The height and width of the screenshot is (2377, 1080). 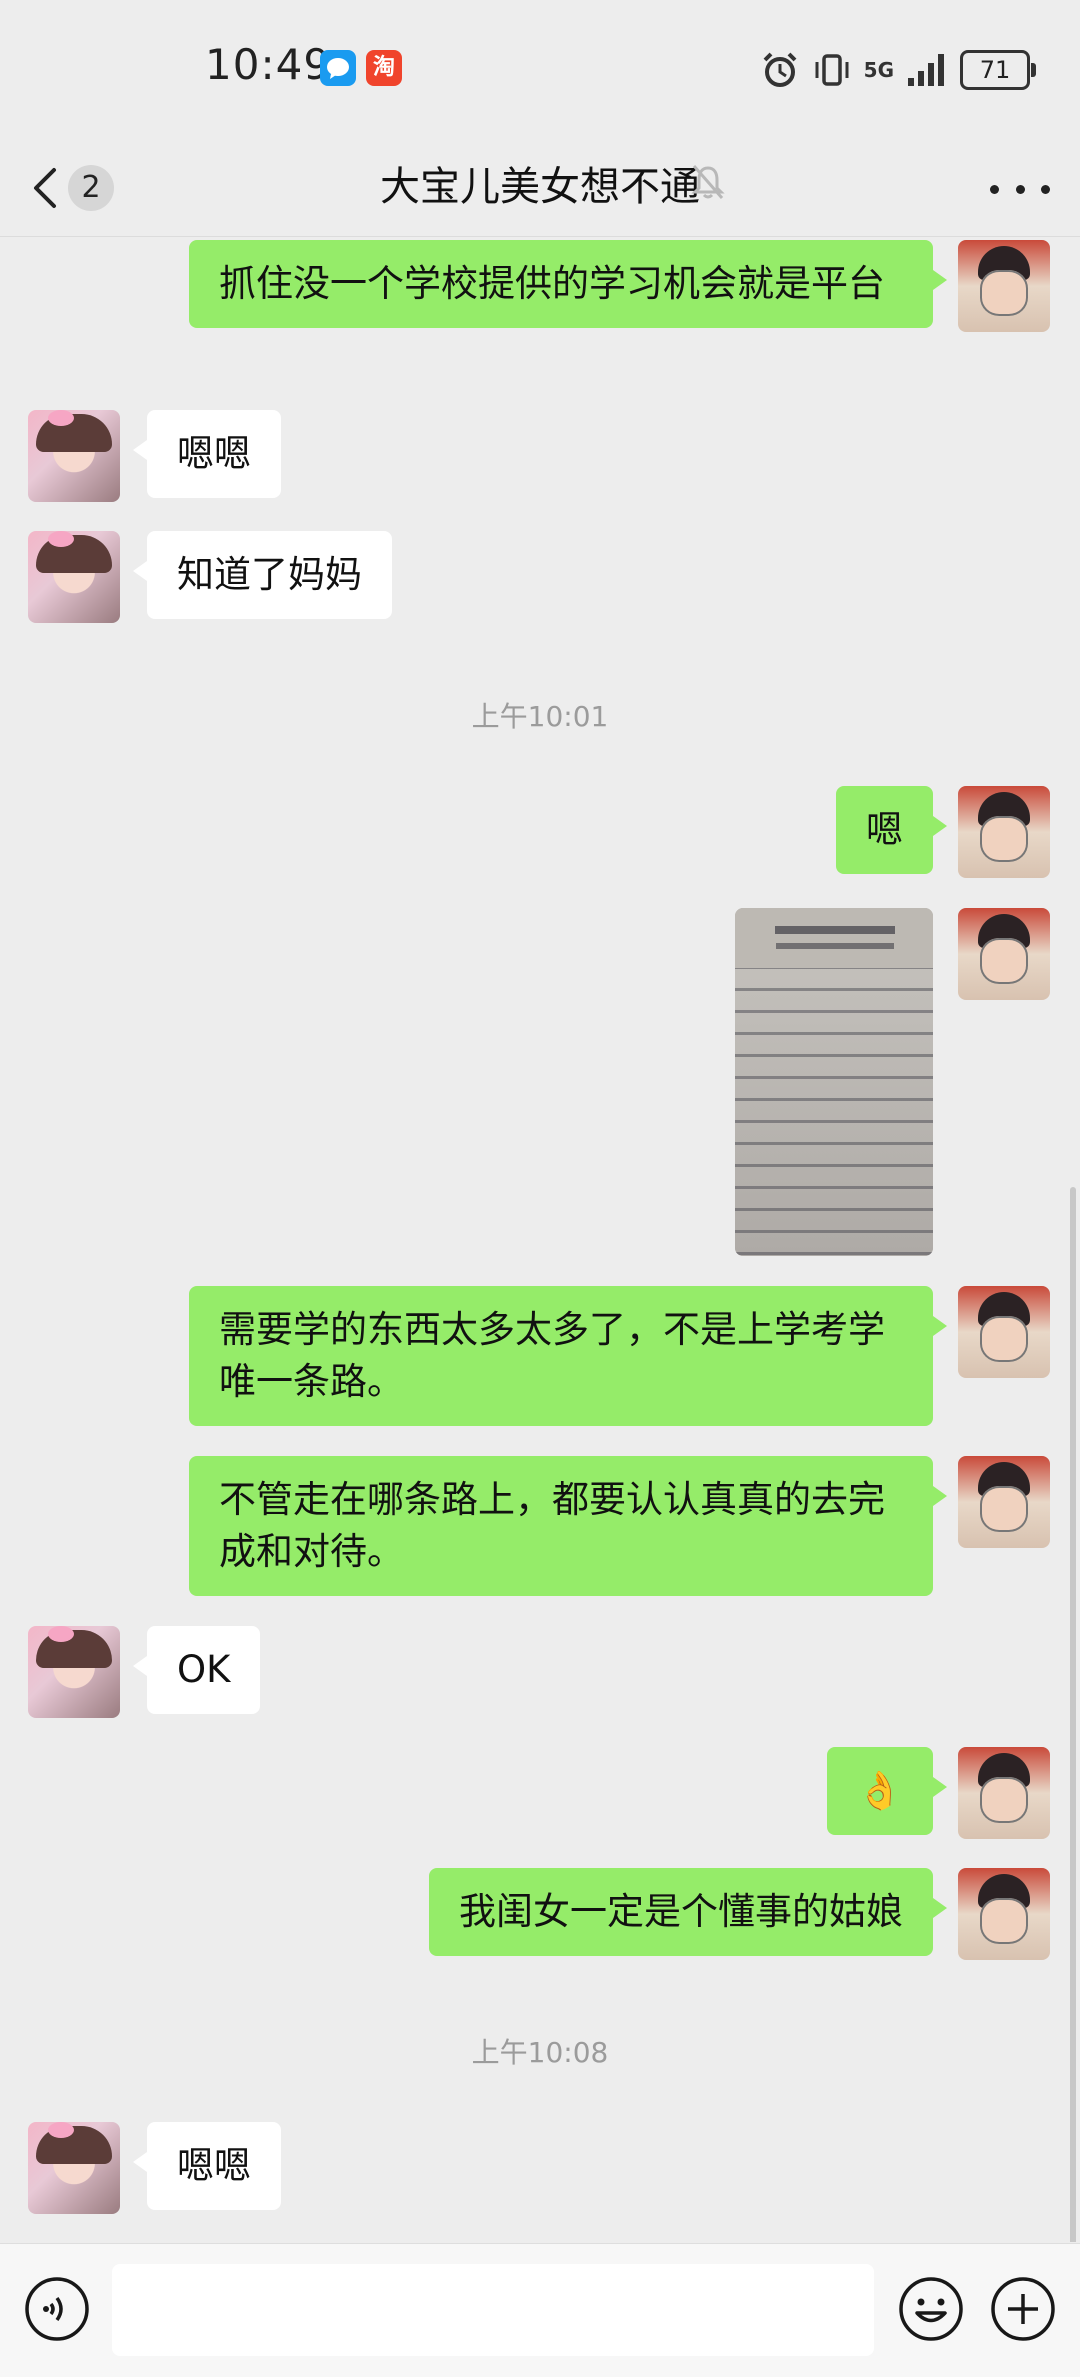 I want to click on message-input, so click(x=493, y=2310).